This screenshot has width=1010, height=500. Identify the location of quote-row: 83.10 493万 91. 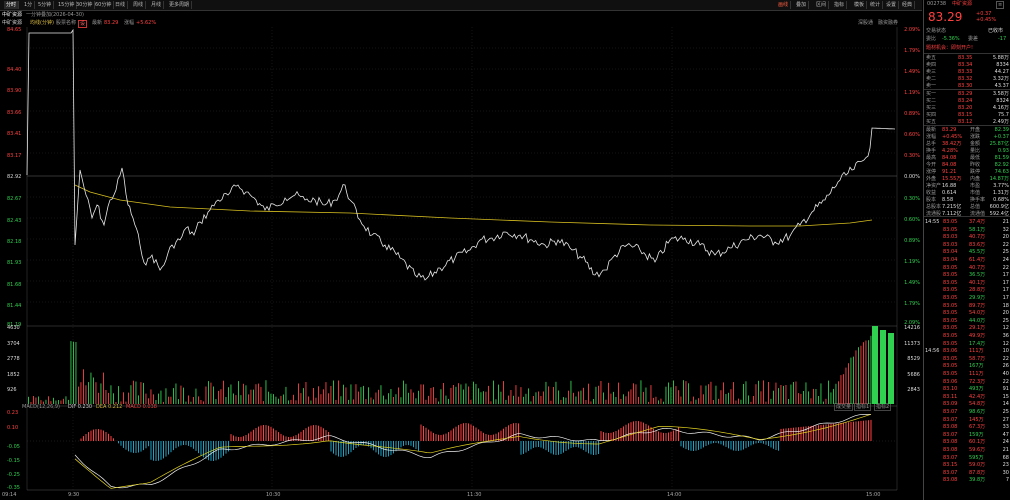
(967, 389).